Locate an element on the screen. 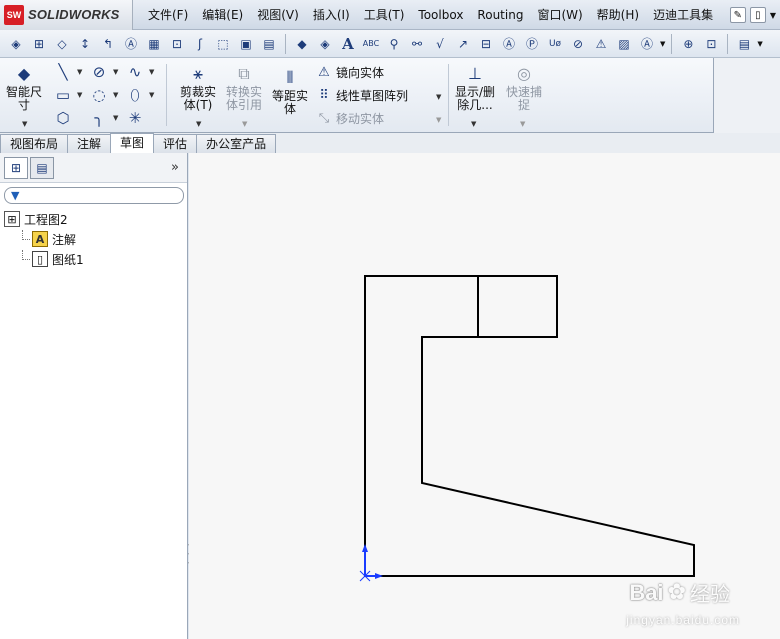 This screenshot has width=780, height=639. convert-entities-icon: ⧉ is located at coordinates (244, 73).